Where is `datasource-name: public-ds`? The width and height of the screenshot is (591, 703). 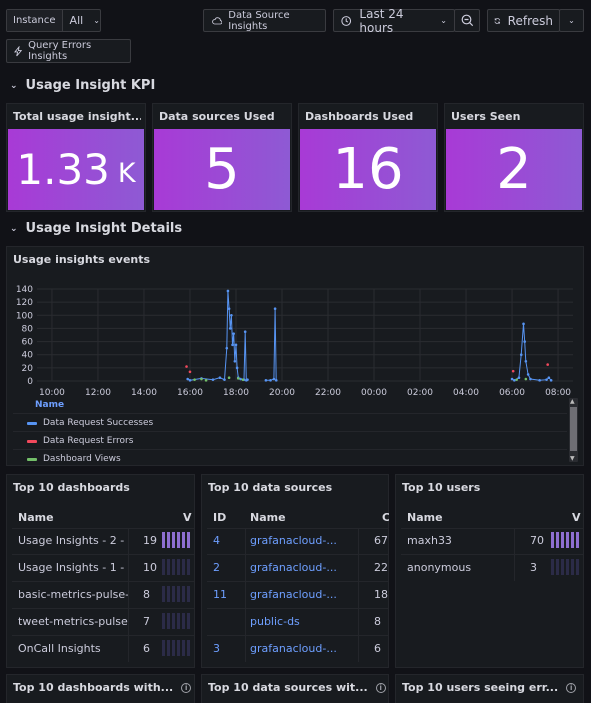 datasource-name: public-ds is located at coordinates (294, 621).